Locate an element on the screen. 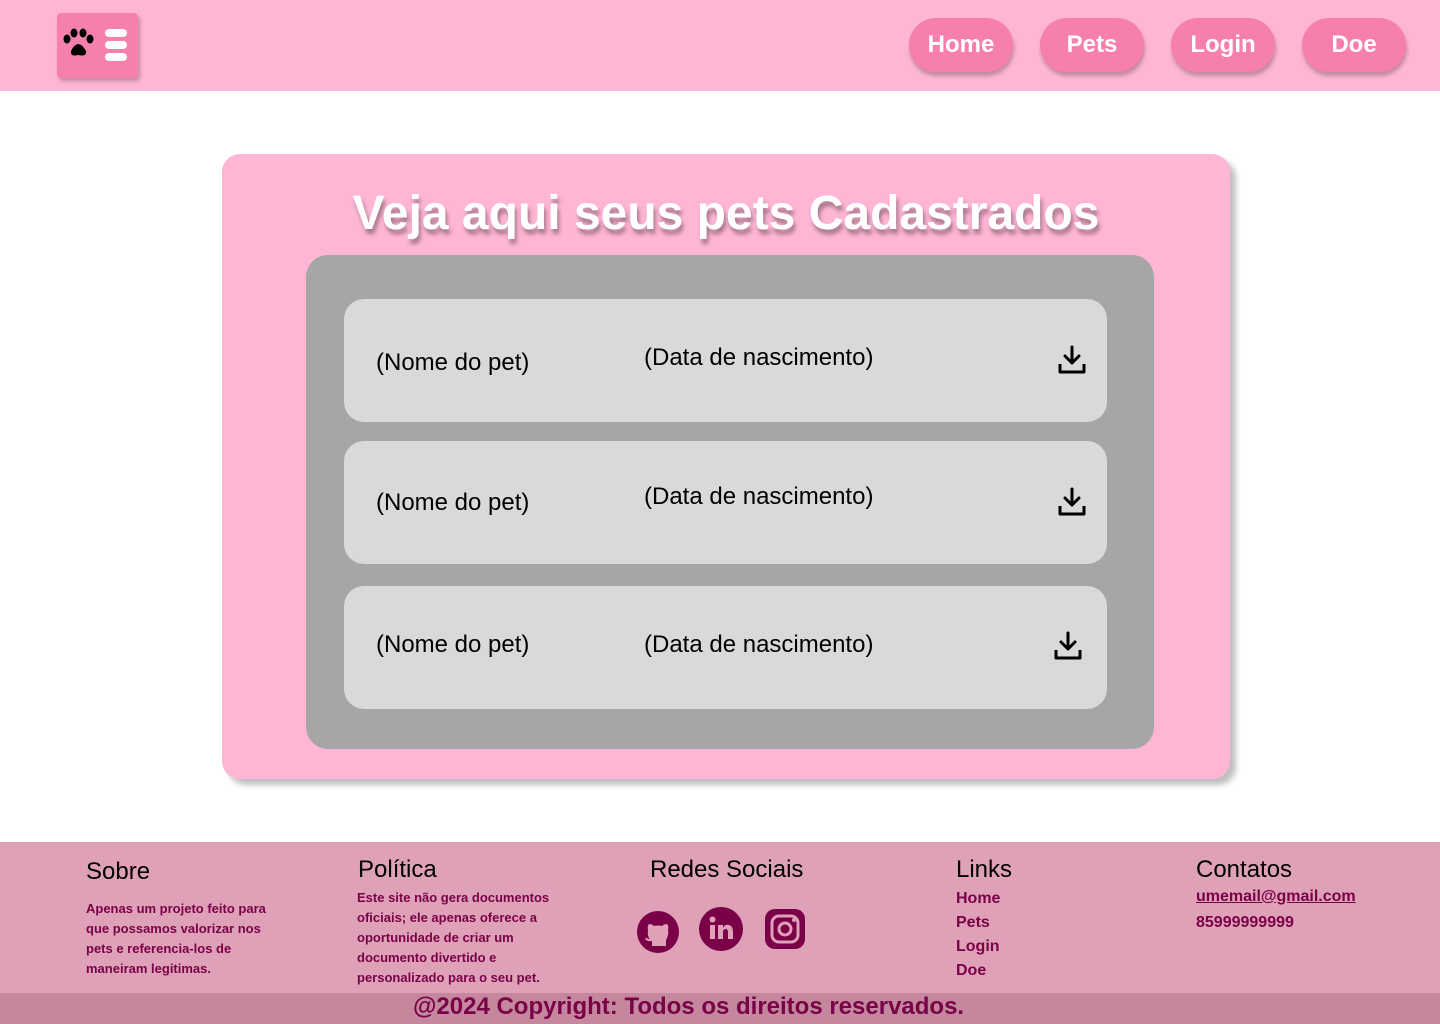  page-title: Veja aqui seus pets Cadastrados is located at coordinates (726, 213).